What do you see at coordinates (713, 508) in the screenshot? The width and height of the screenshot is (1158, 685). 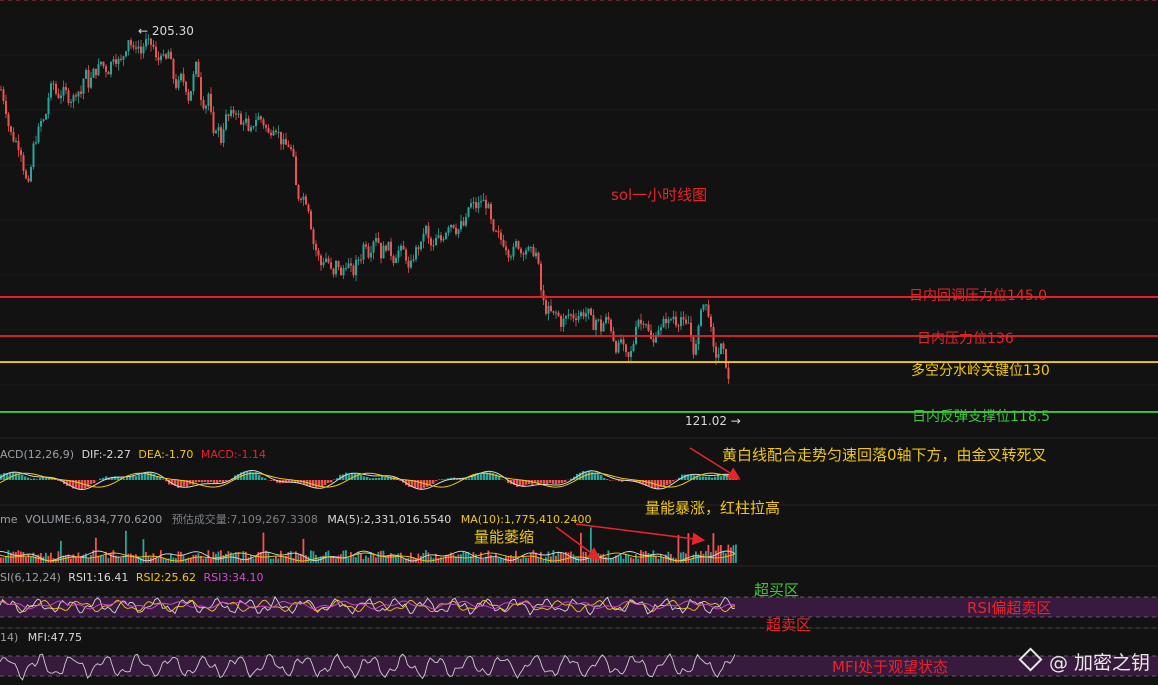 I see `volume-surge-annotation: 量能暴涨，红柱拉高` at bounding box center [713, 508].